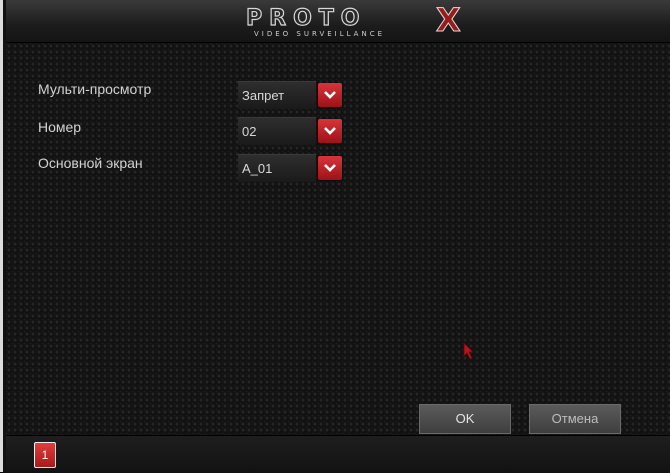 This screenshot has height=473, width=670. I want to click on multiview-label: Мульти-просмотр, so click(95, 89).